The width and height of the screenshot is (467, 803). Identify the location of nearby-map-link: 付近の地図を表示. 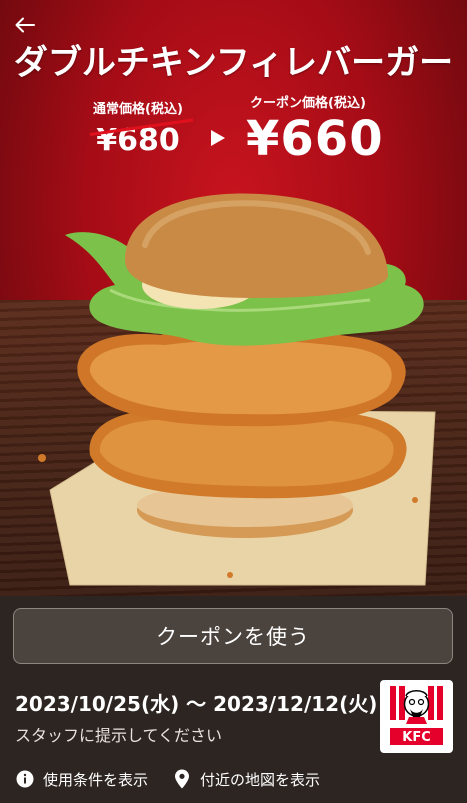
(246, 779).